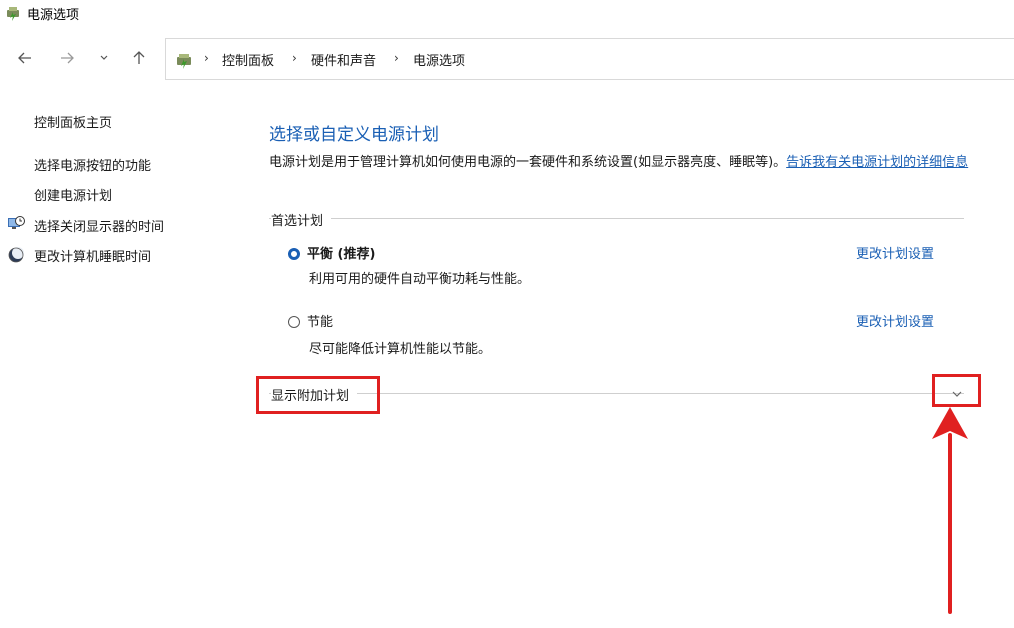 The image size is (1014, 628). Describe the element at coordinates (248, 59) in the screenshot. I see `breadcrumb-item-control-panel: 控制面板` at that location.